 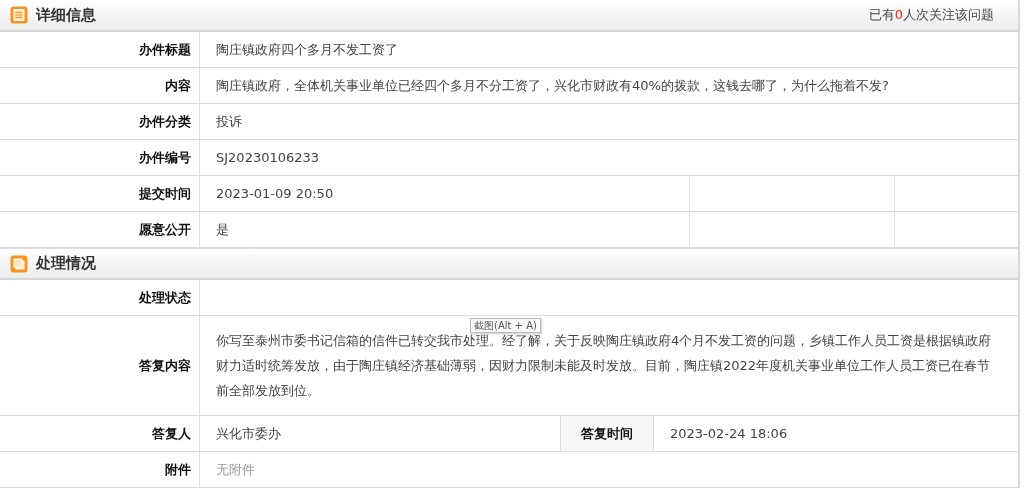 What do you see at coordinates (100, 49) in the screenshot?
I see `field-label: 办件标题` at bounding box center [100, 49].